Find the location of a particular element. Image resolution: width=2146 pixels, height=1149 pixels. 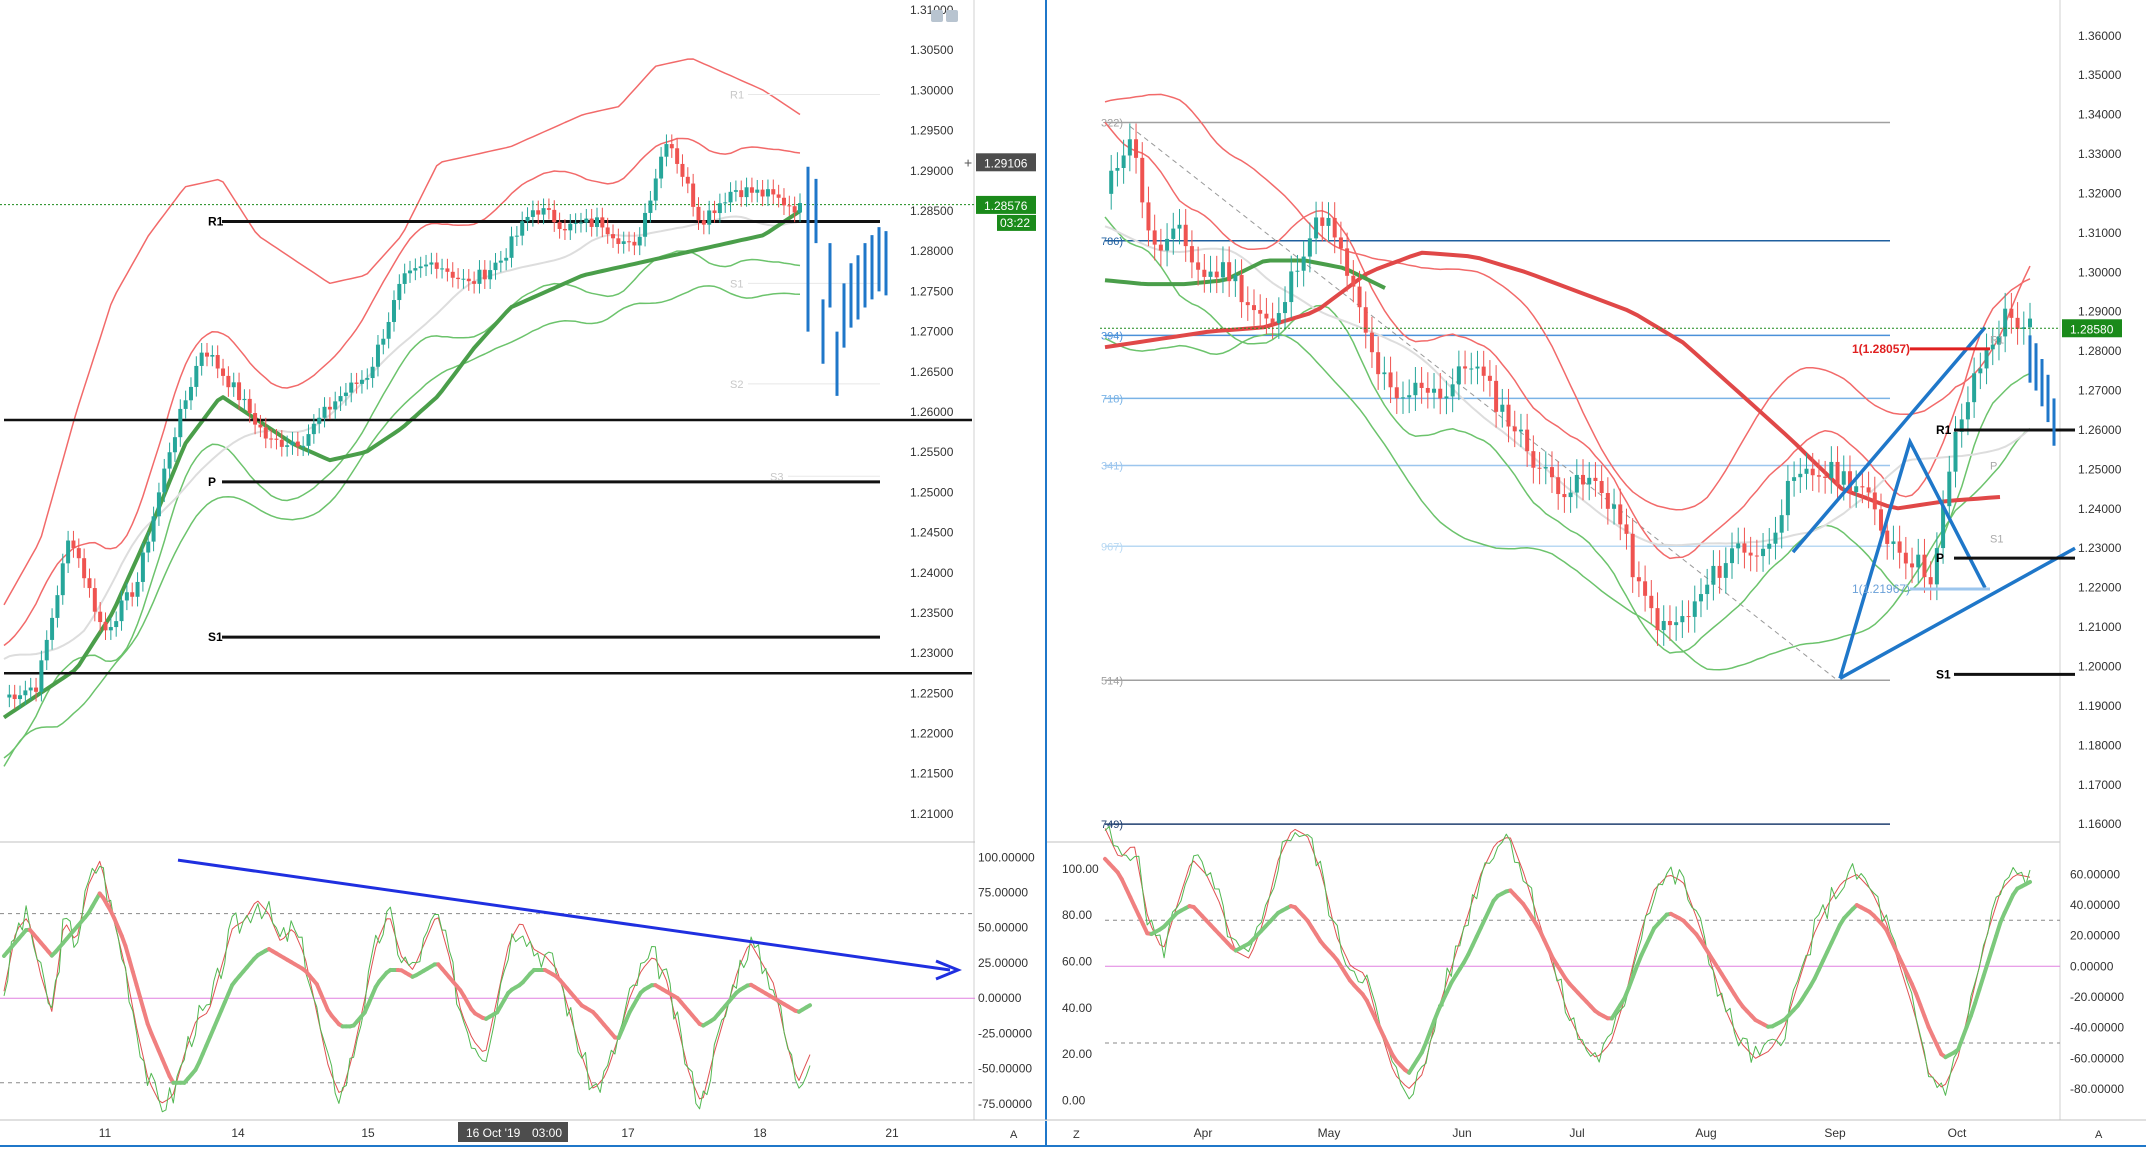

price-tick-label: 1.26000 is located at coordinates (2100, 430).